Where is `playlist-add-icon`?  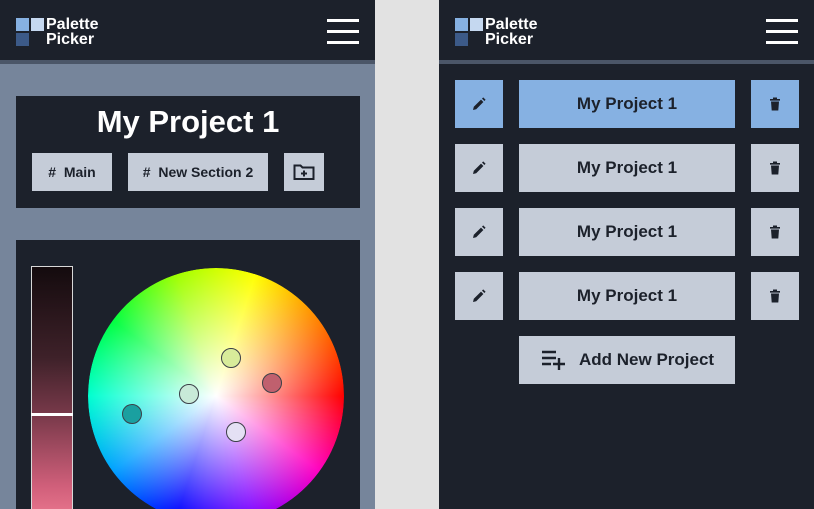 playlist-add-icon is located at coordinates (553, 360).